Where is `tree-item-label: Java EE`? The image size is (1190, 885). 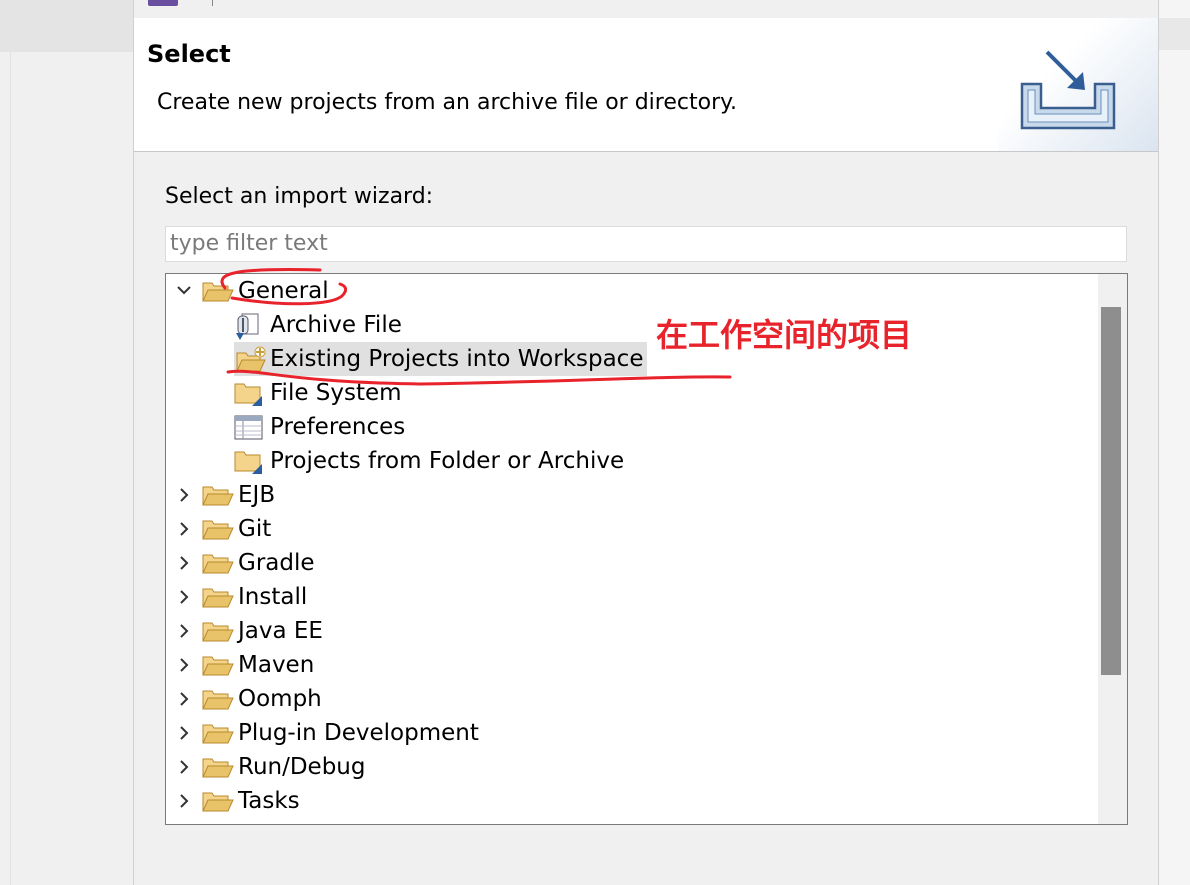 tree-item-label: Java EE is located at coordinates (280, 631).